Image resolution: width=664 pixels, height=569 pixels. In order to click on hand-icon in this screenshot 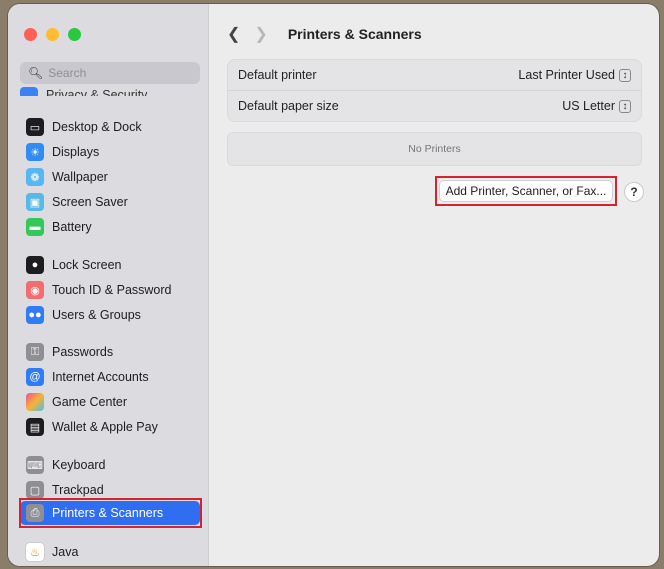, I will do `click(29, 91)`.